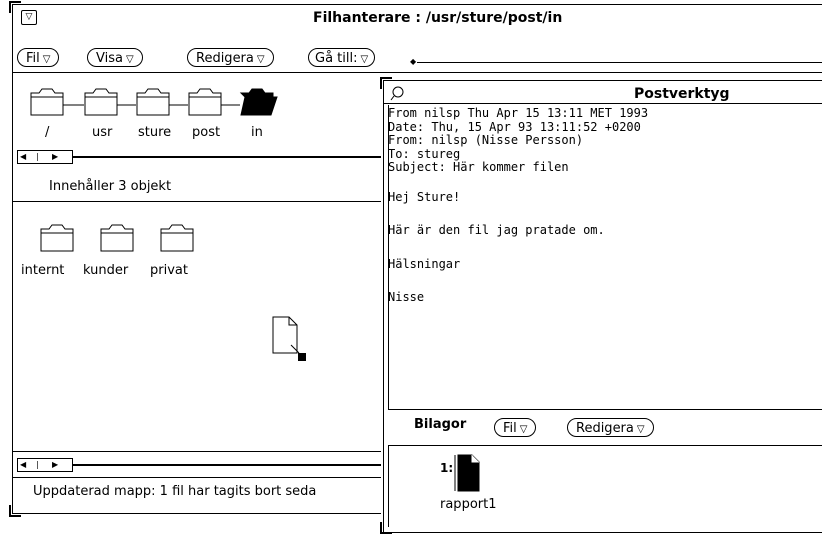 The width and height of the screenshot is (822, 534). Describe the element at coordinates (424, 153) in the screenshot. I see `message-line: To: stureg` at that location.